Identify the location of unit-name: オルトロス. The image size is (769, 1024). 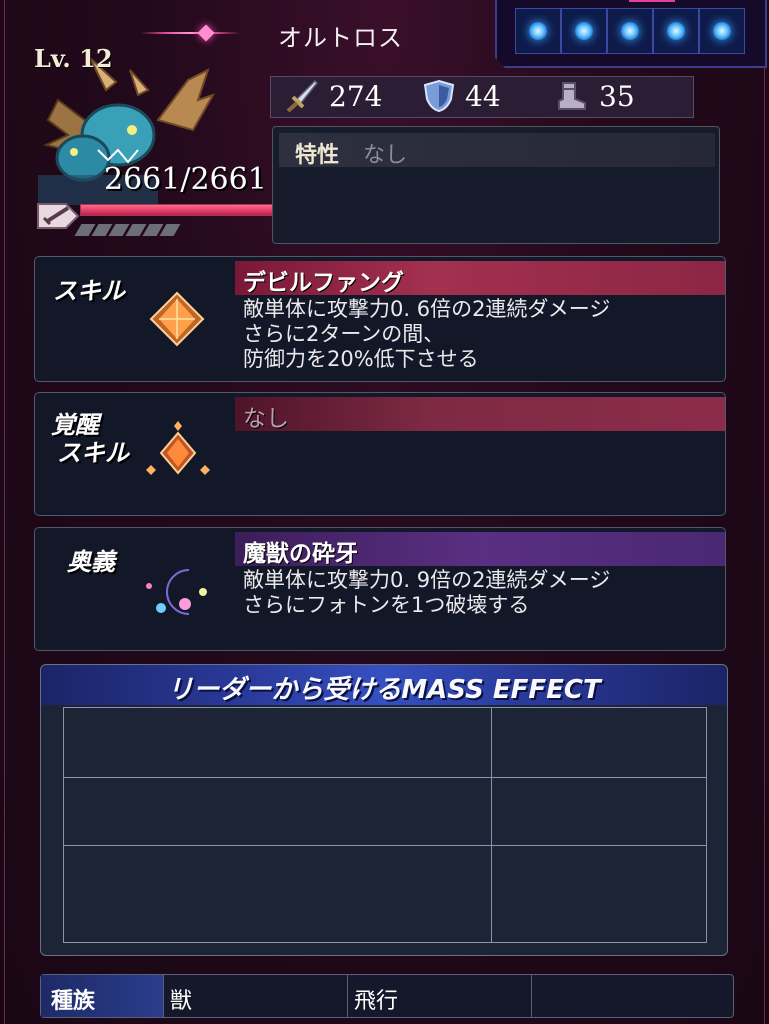
(340, 38).